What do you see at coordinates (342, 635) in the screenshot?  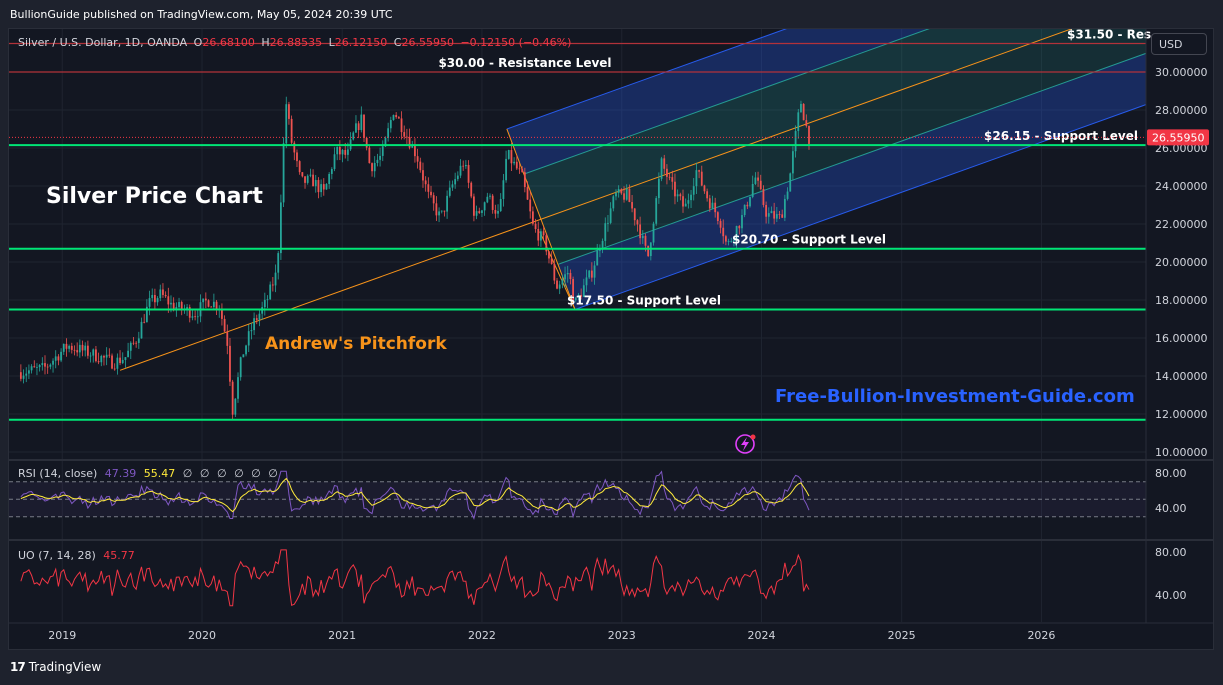 I see `time-tick-label: 2021` at bounding box center [342, 635].